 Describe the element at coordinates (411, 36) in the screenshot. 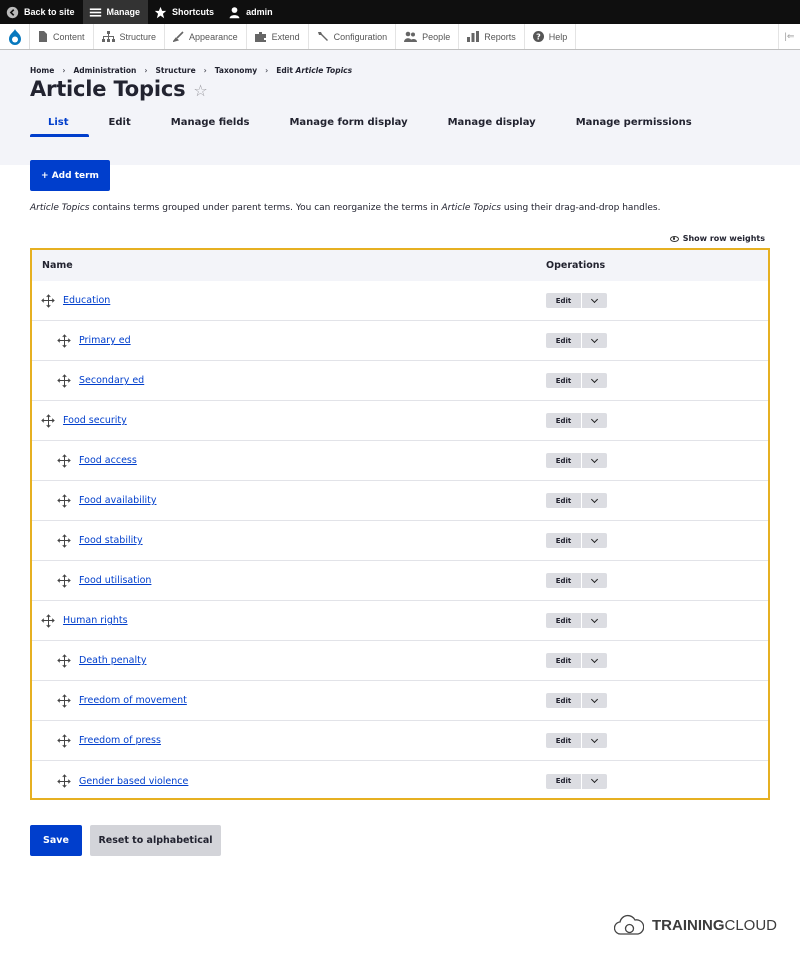

I see `people-icon` at that location.